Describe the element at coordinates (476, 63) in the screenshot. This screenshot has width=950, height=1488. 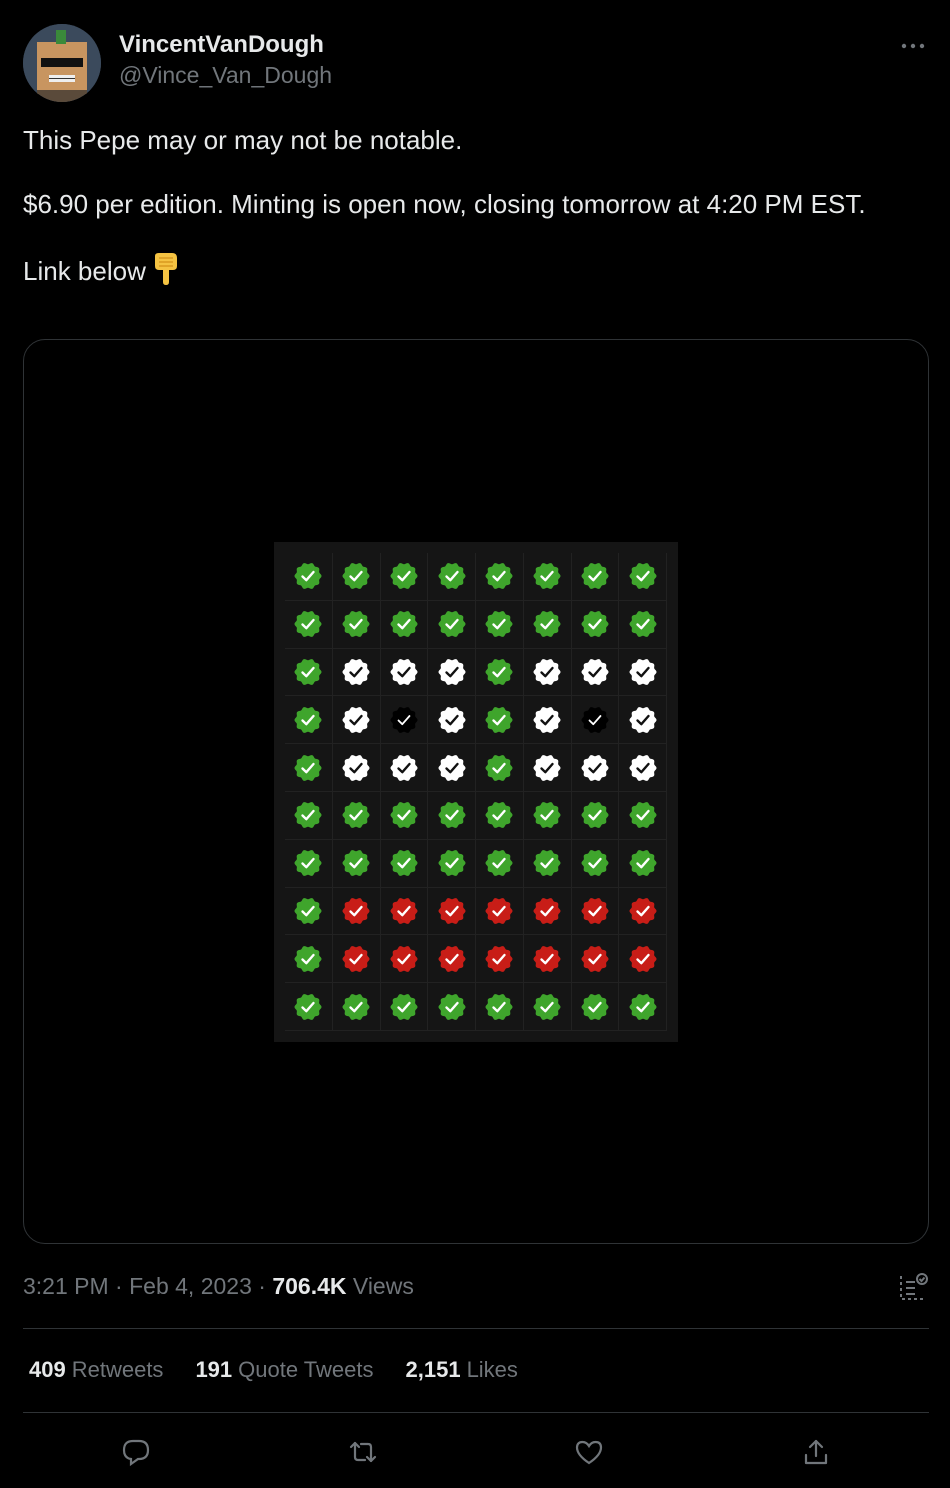
I see `tweet-header: VincentVanDough @Vince_Van_Dough` at that location.